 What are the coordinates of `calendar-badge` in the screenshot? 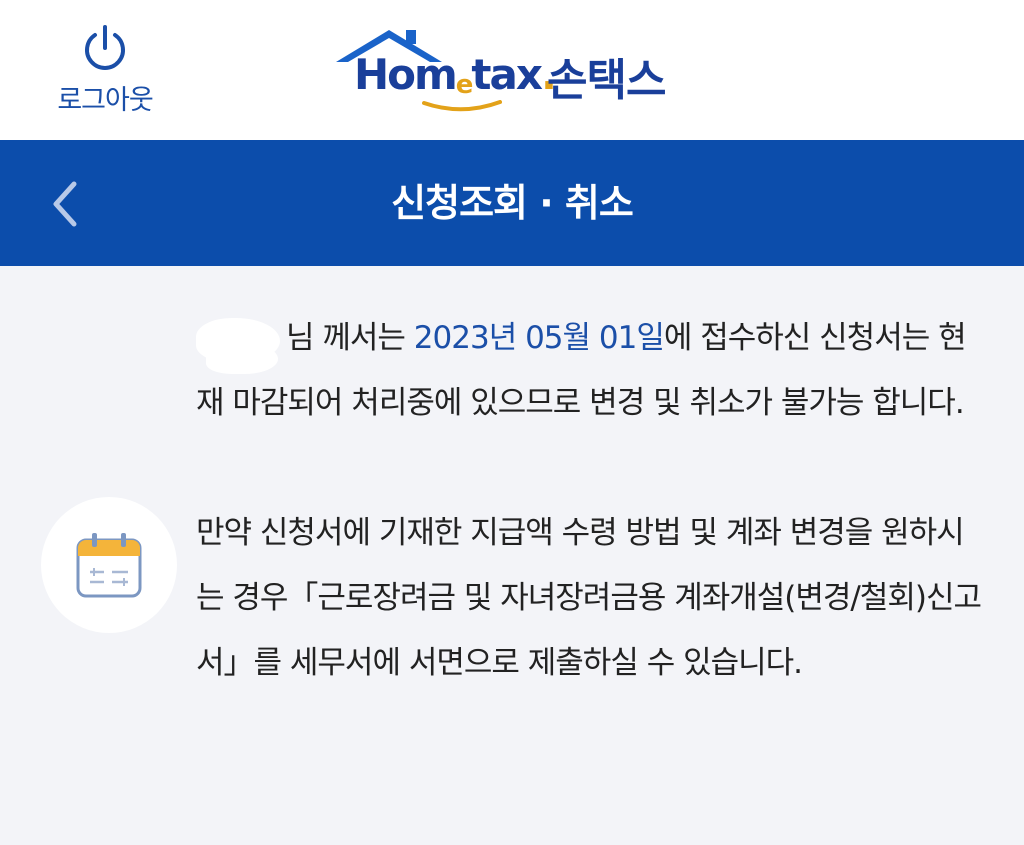 It's located at (109, 565).